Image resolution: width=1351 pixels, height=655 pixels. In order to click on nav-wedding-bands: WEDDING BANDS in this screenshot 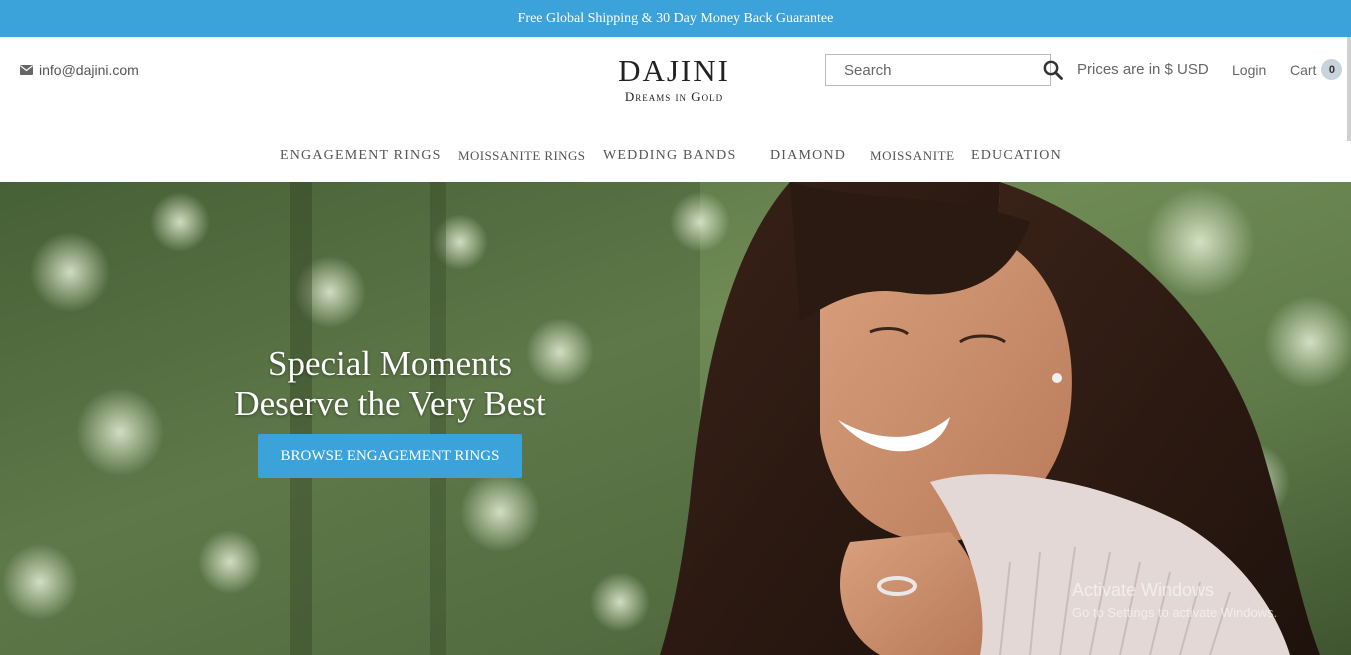, I will do `click(669, 156)`.